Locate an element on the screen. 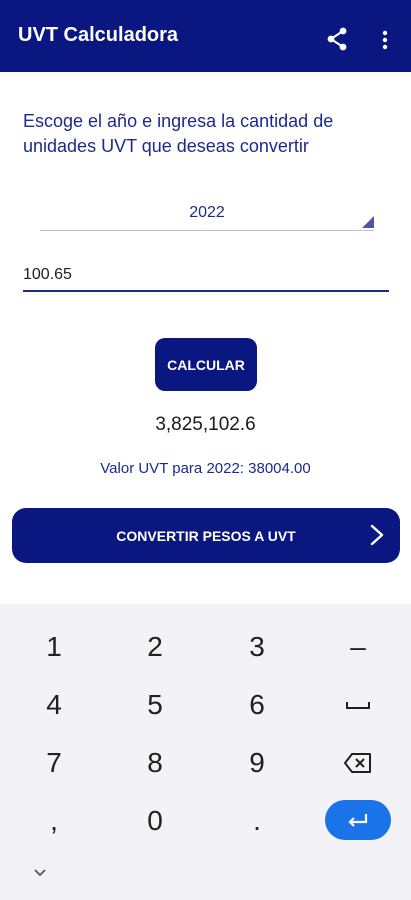 The width and height of the screenshot is (411, 900). space-icon is located at coordinates (358, 705).